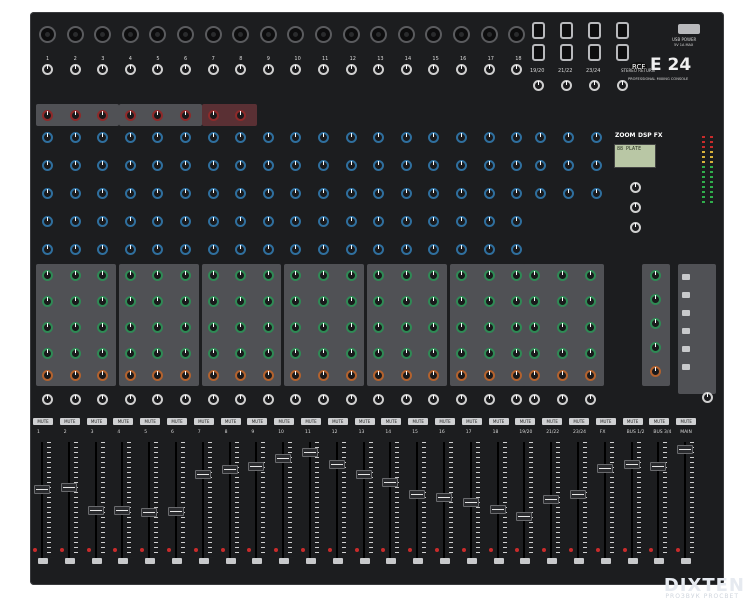 This screenshot has height=600, width=753. I want to click on stereo-gain-knob, so click(622, 85).